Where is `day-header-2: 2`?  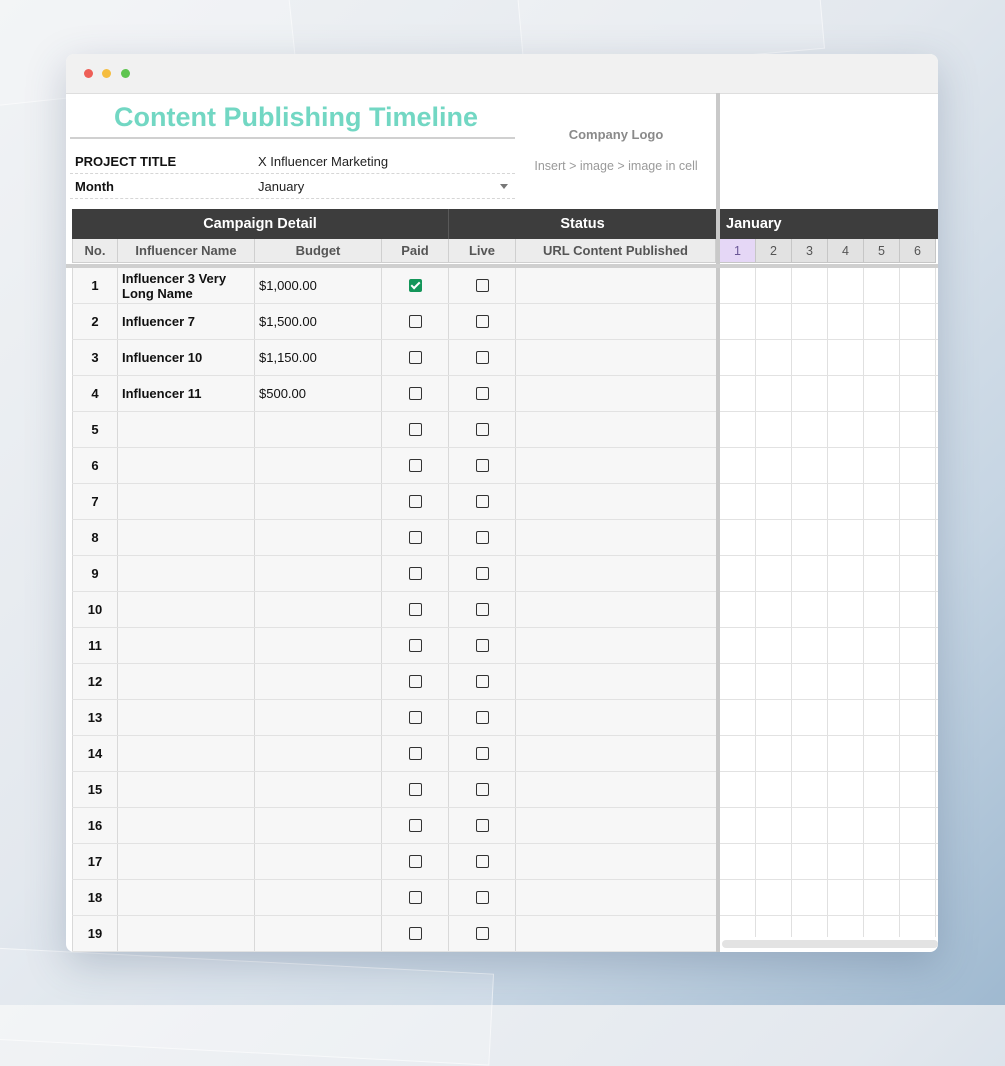 day-header-2: 2 is located at coordinates (774, 251).